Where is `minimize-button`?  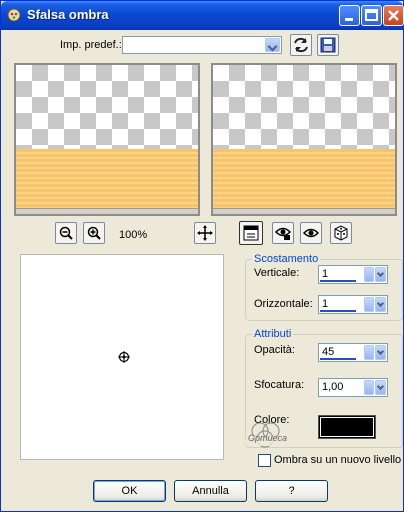 minimize-button is located at coordinates (349, 15).